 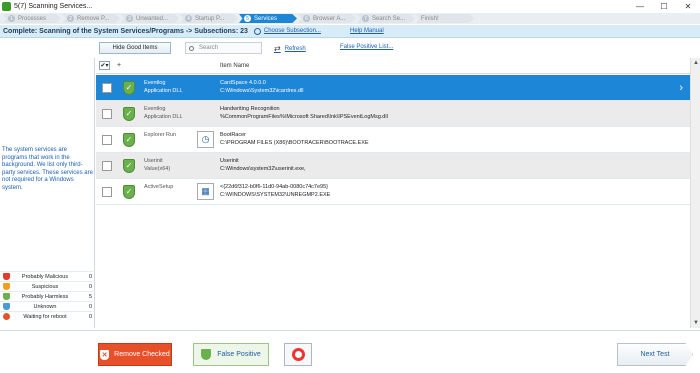 I want to click on false-positive-button: False Positive, so click(x=231, y=354).